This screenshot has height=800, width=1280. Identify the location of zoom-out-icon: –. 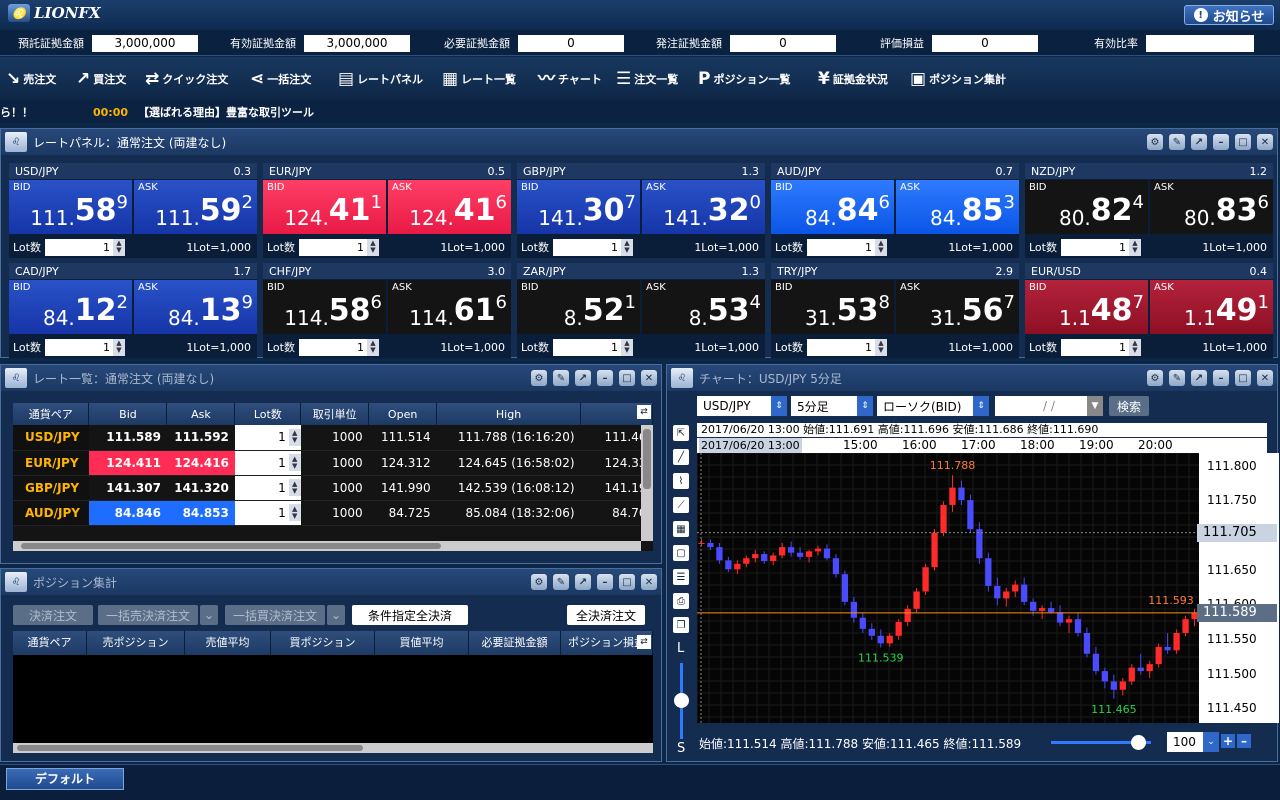
(1244, 741).